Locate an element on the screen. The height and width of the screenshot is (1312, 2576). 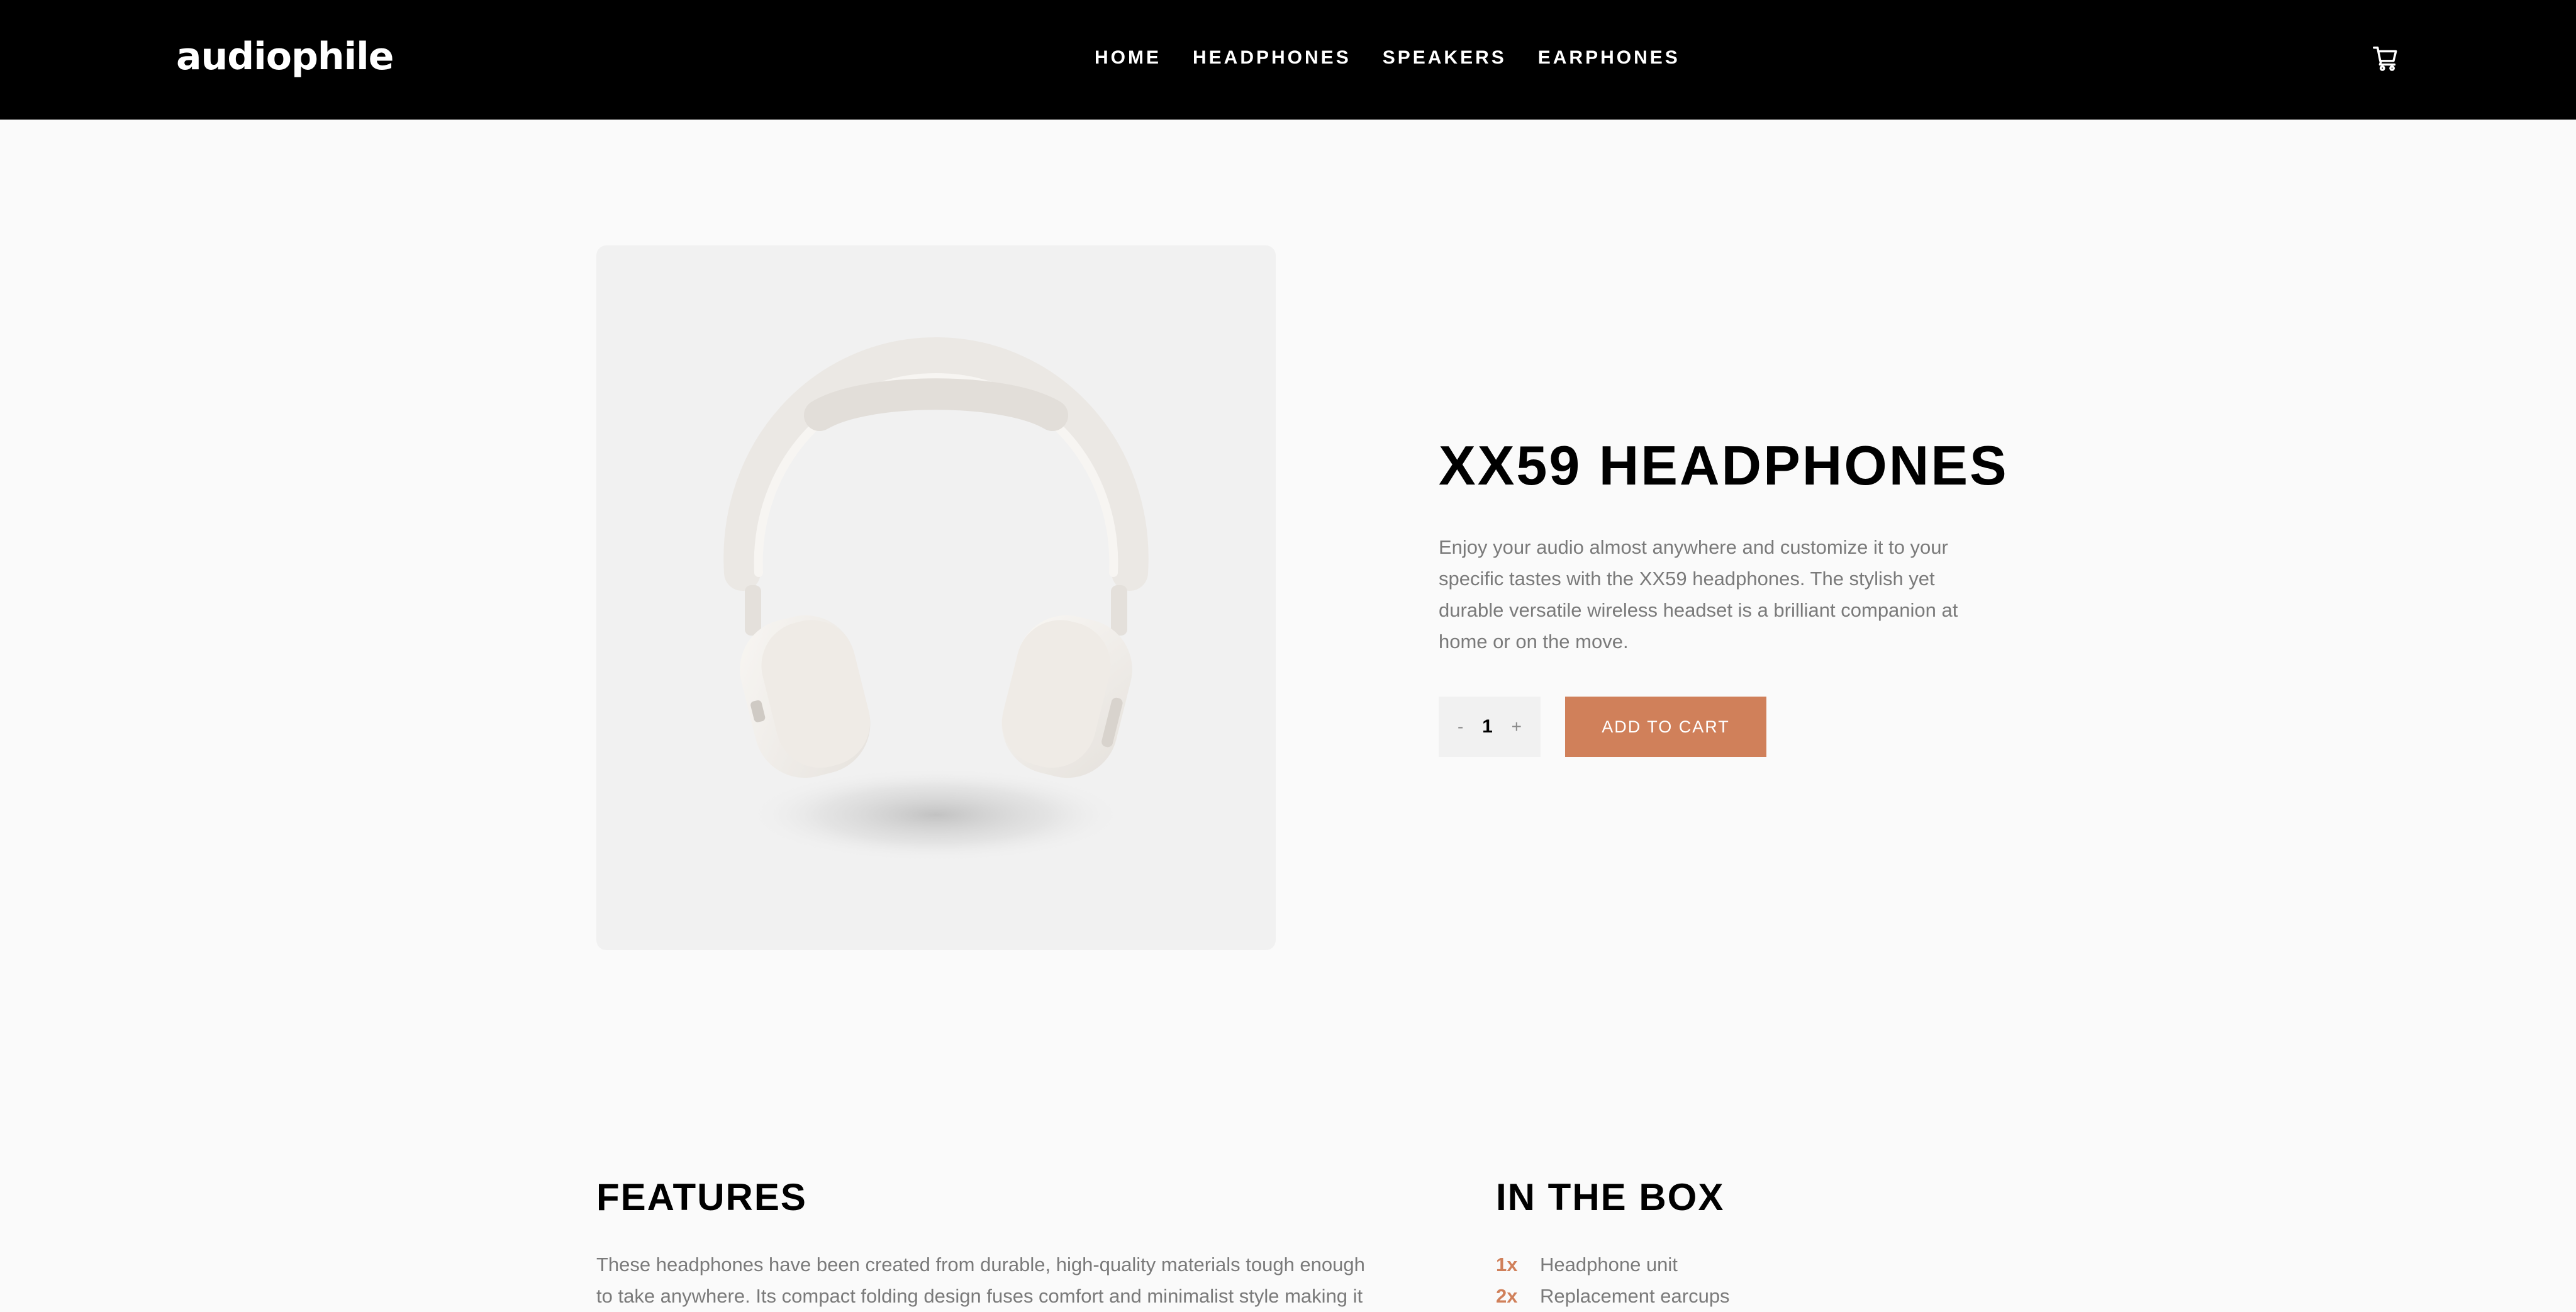
nav-home: HOME is located at coordinates (1128, 57).